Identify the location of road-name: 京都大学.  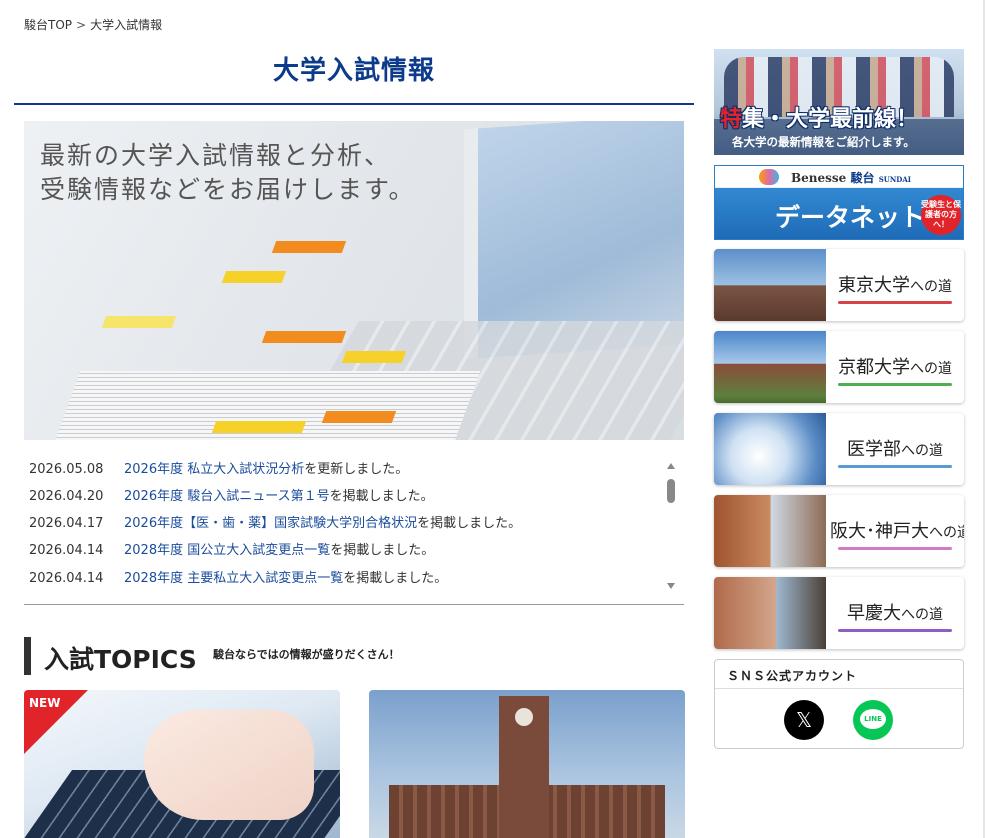
(874, 367).